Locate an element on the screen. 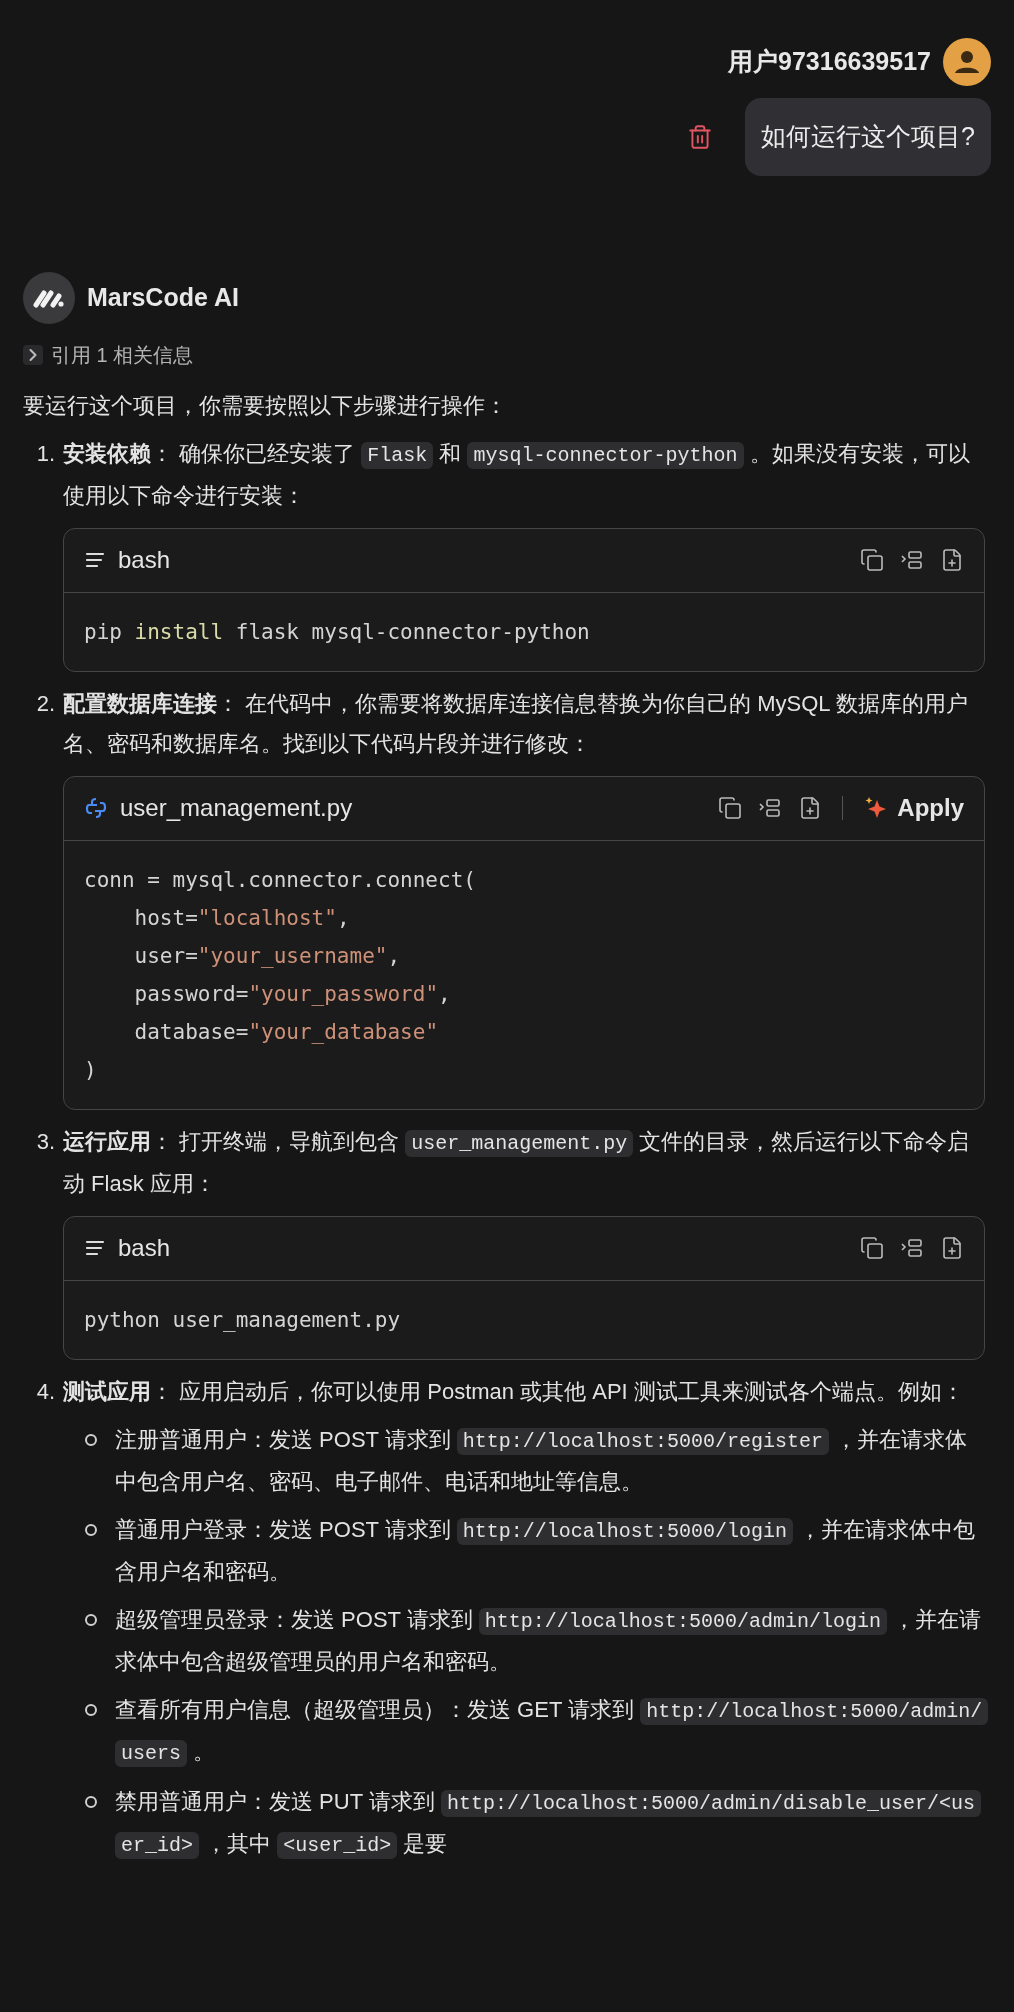 The height and width of the screenshot is (2012, 1014). step-text: 配置数据库连接： 在代码中，你需要将数据库连接信息替换为你自己的 MySQL 数据库的用户名、密码和数据库名。找到以下代码片段并进行修改： is located at coordinates (516, 723).